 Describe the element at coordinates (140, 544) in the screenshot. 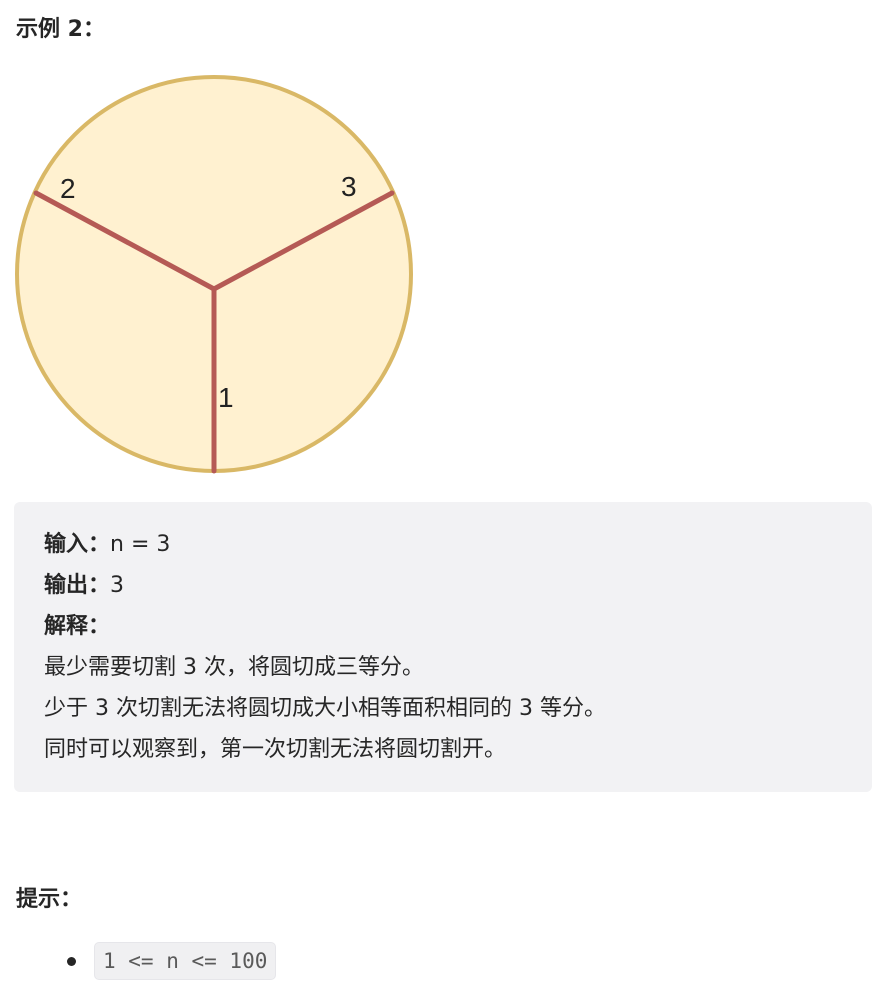

I see `input-value: n = 3` at that location.